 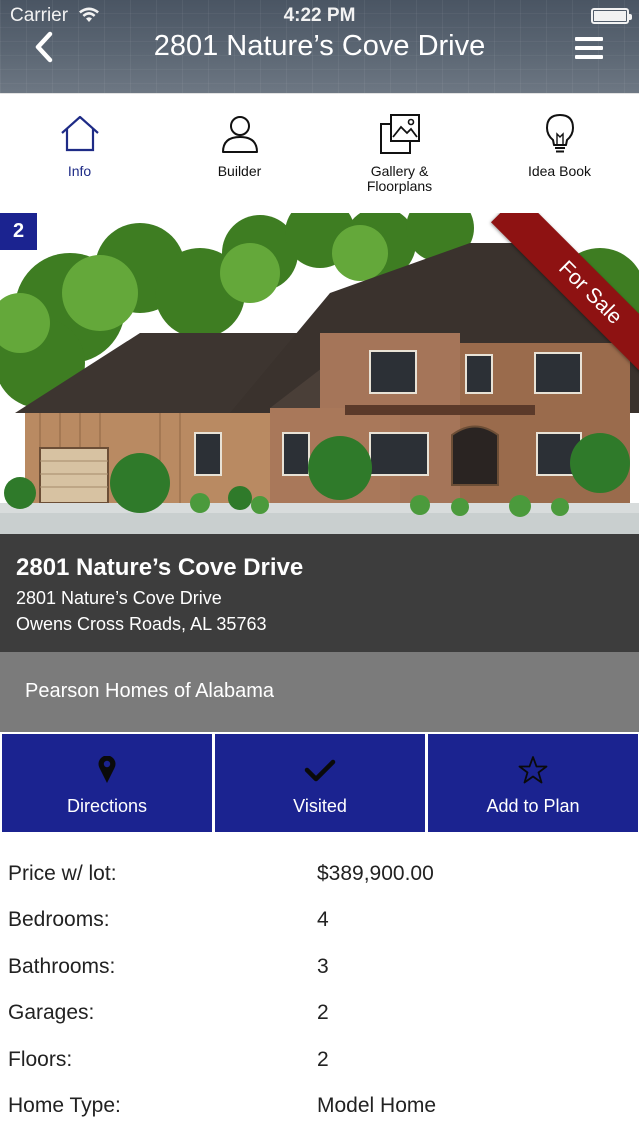 I want to click on add-to-plan-label: Add to Plan, so click(x=533, y=806).